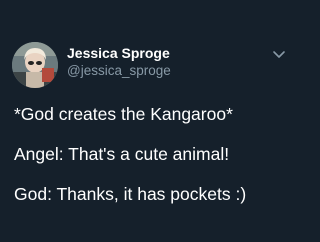  I want to click on author-avatar, so click(35, 65).